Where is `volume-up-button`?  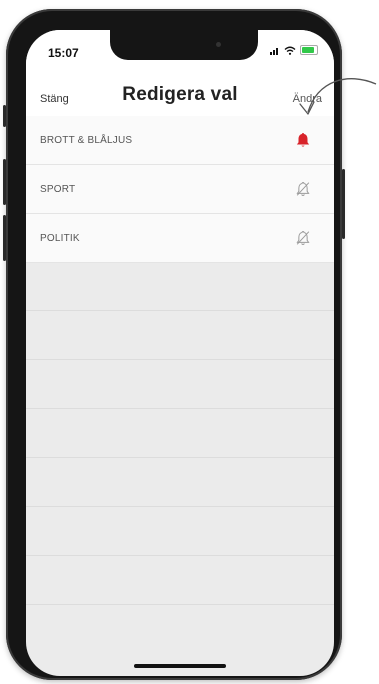
volume-up-button is located at coordinates (4, 182).